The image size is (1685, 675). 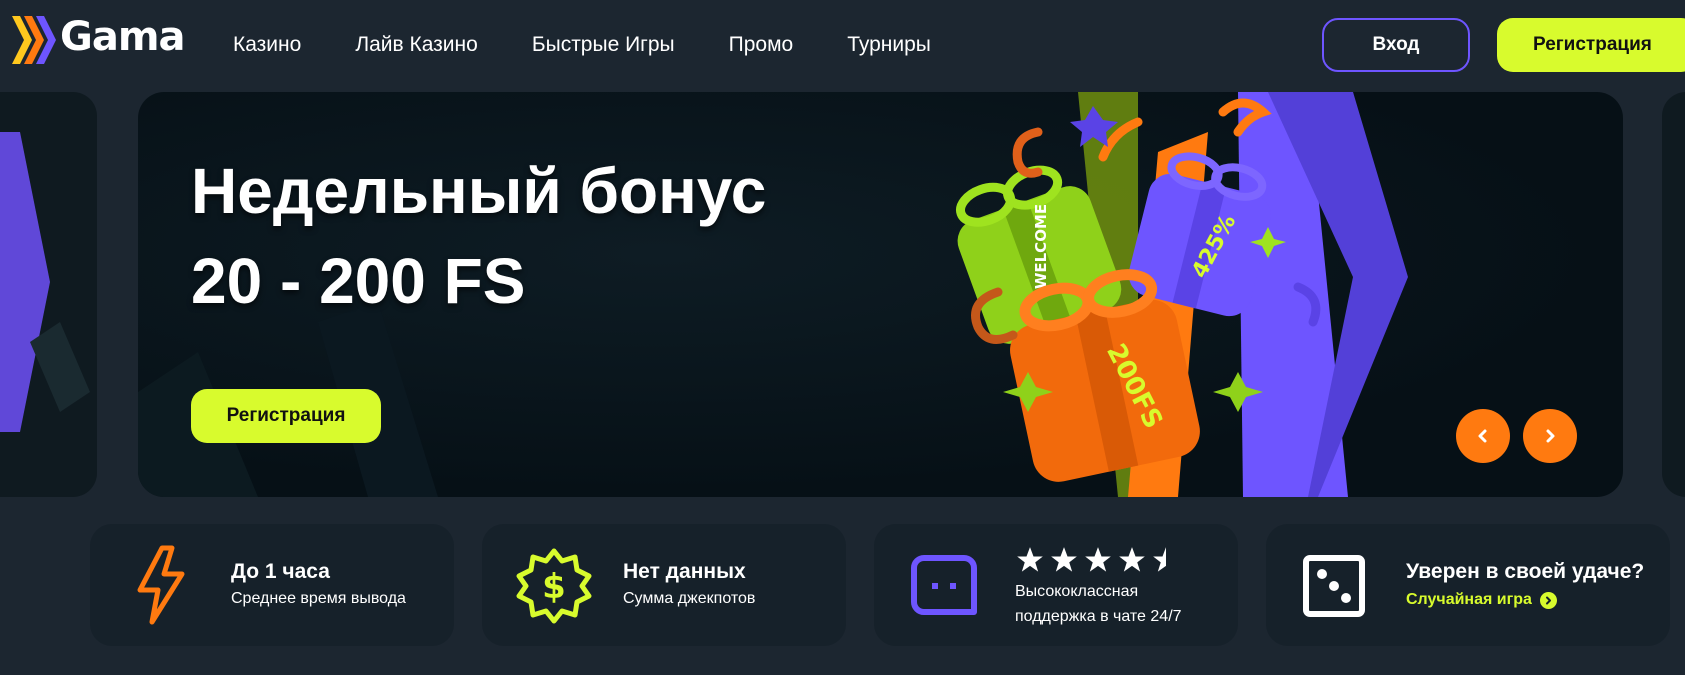 I want to click on support-line-1: Высококлассная, so click(x=1077, y=591).